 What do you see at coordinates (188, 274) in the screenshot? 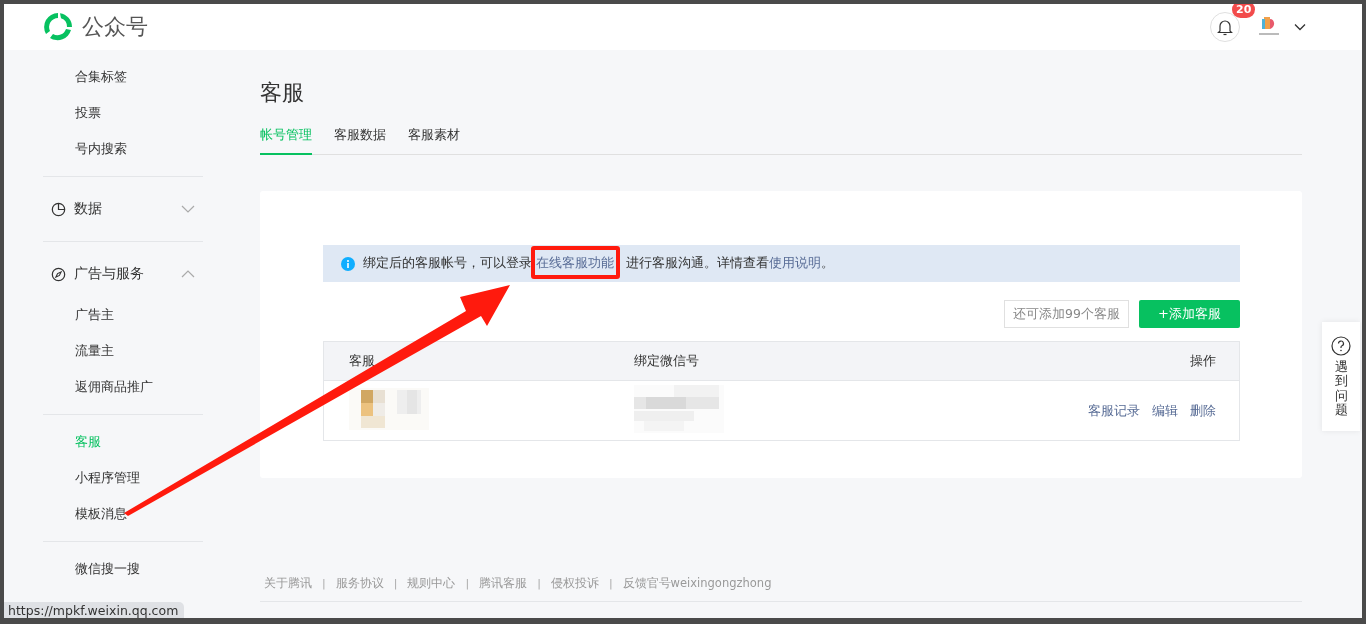
I see `chevron-up-icon` at bounding box center [188, 274].